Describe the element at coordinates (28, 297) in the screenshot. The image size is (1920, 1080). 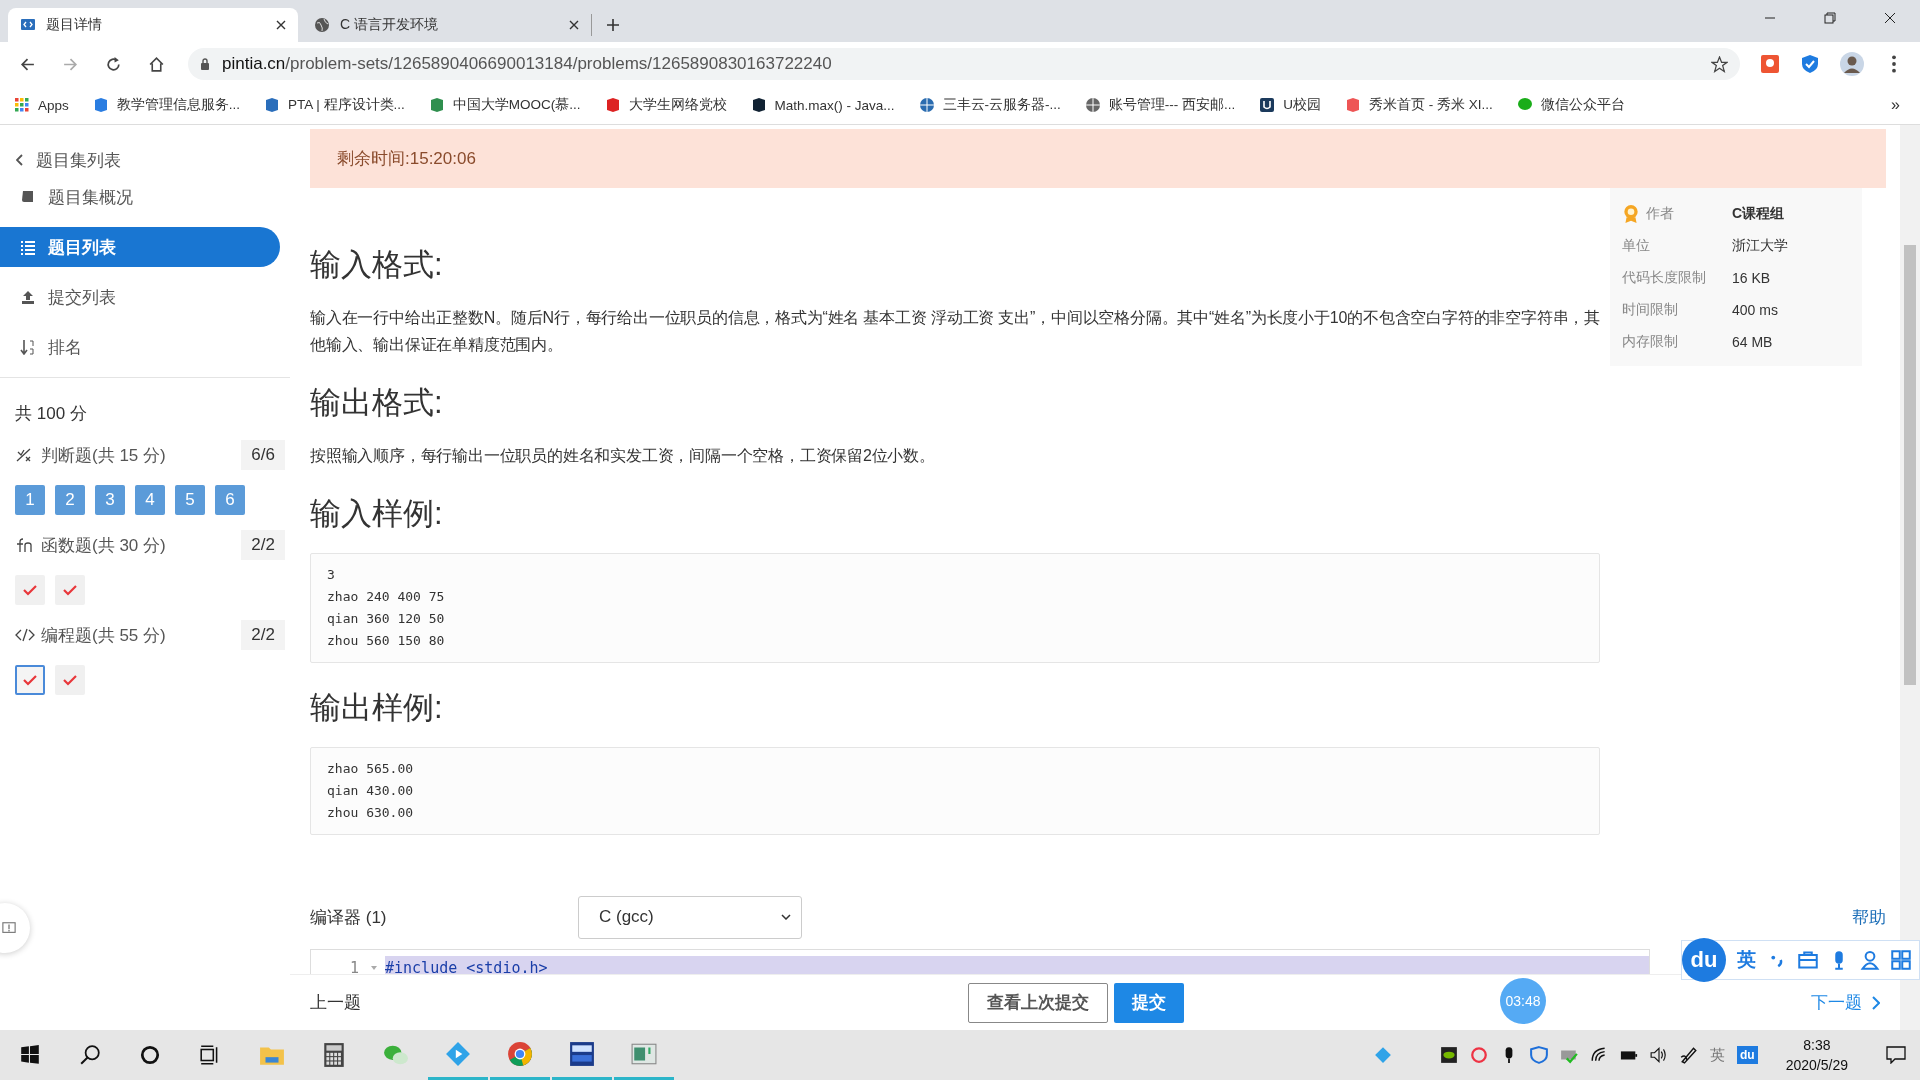
I see `upload-icon` at that location.